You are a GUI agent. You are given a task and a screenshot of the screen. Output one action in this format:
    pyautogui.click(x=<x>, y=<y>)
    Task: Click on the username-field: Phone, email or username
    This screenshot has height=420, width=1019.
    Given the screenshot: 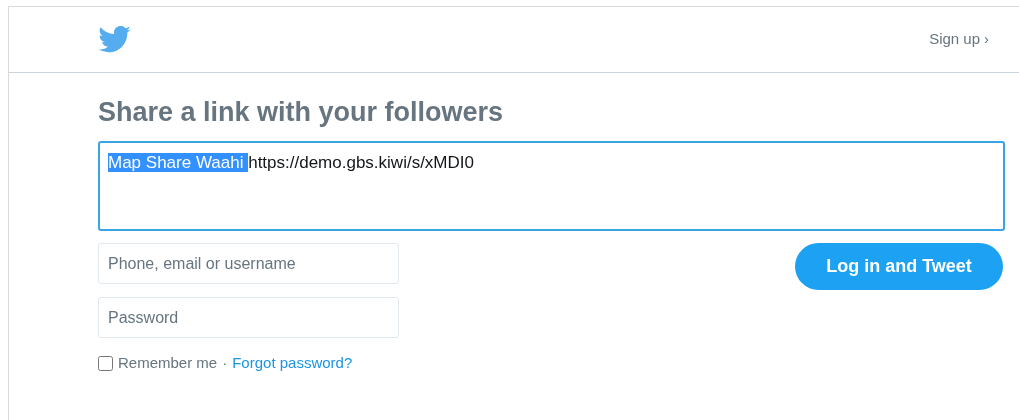 What is the action you would take?
    pyautogui.click(x=248, y=263)
    